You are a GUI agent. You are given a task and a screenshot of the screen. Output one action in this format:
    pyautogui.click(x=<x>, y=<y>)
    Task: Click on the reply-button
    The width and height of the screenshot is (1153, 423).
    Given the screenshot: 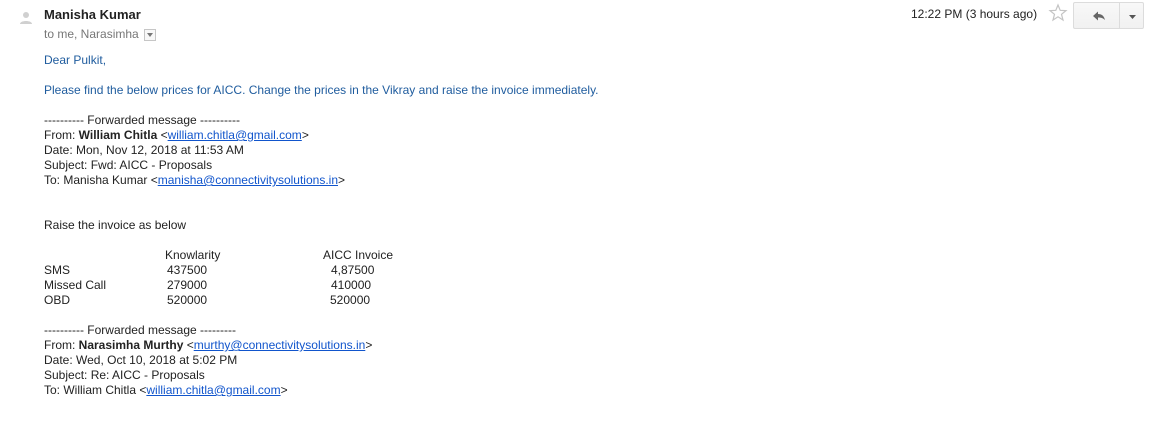 What is the action you would take?
    pyautogui.click(x=1096, y=15)
    